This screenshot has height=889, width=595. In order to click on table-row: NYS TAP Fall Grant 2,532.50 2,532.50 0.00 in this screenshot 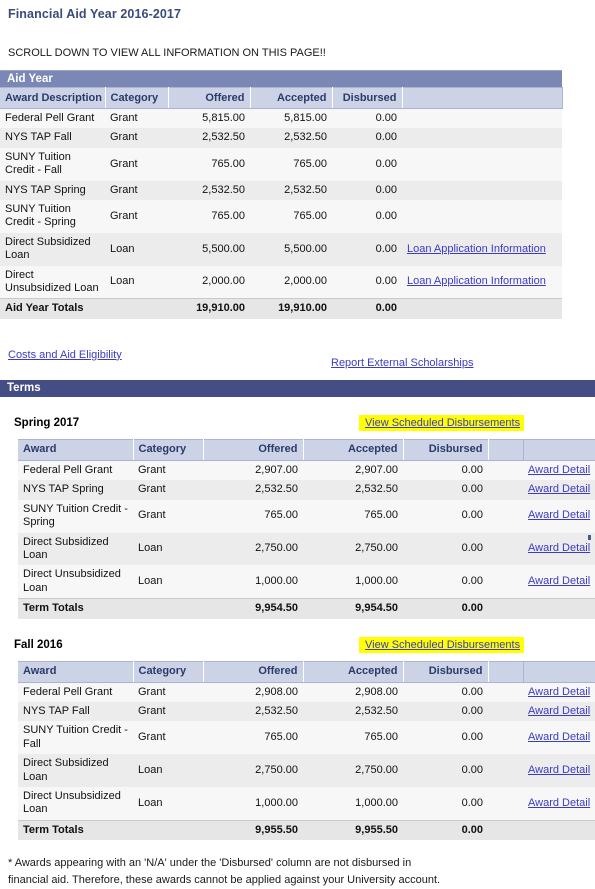, I will do `click(281, 138)`.